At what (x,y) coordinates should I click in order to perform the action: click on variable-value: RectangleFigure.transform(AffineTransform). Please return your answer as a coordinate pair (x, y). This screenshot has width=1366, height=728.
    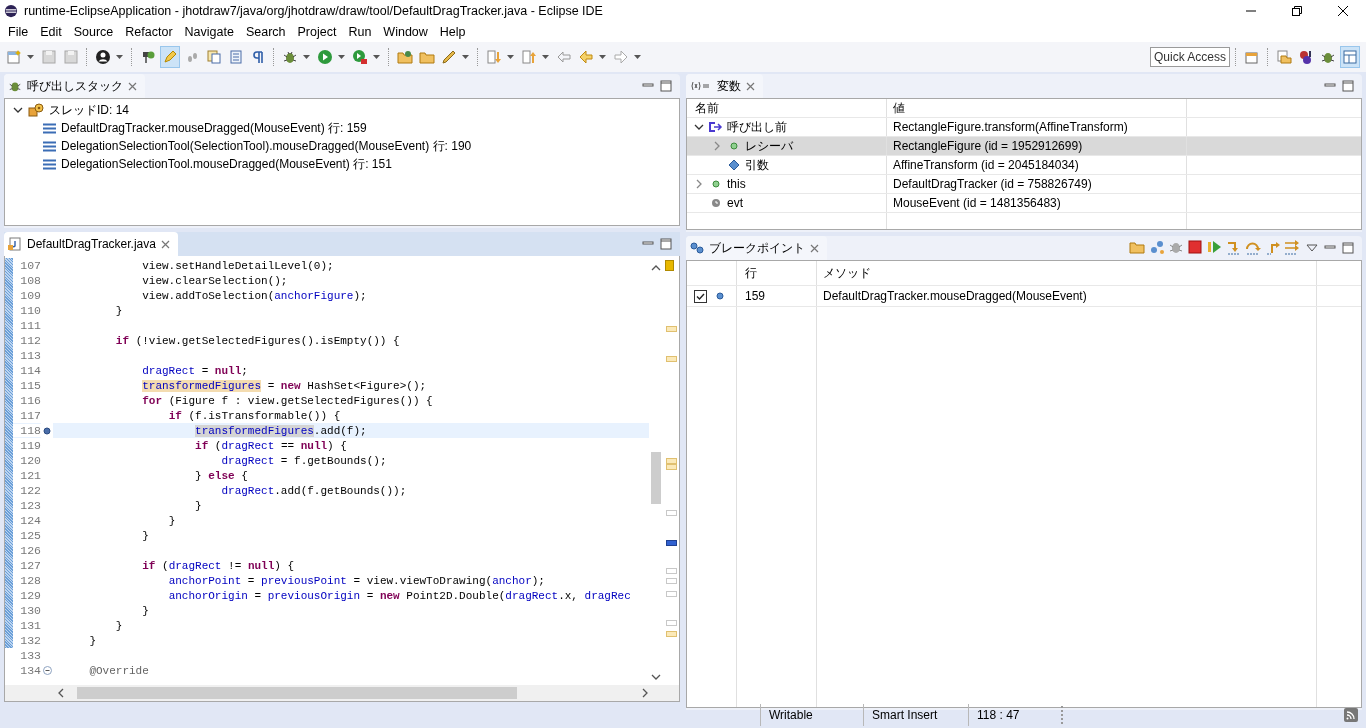
    Looking at the image, I should click on (1037, 127).